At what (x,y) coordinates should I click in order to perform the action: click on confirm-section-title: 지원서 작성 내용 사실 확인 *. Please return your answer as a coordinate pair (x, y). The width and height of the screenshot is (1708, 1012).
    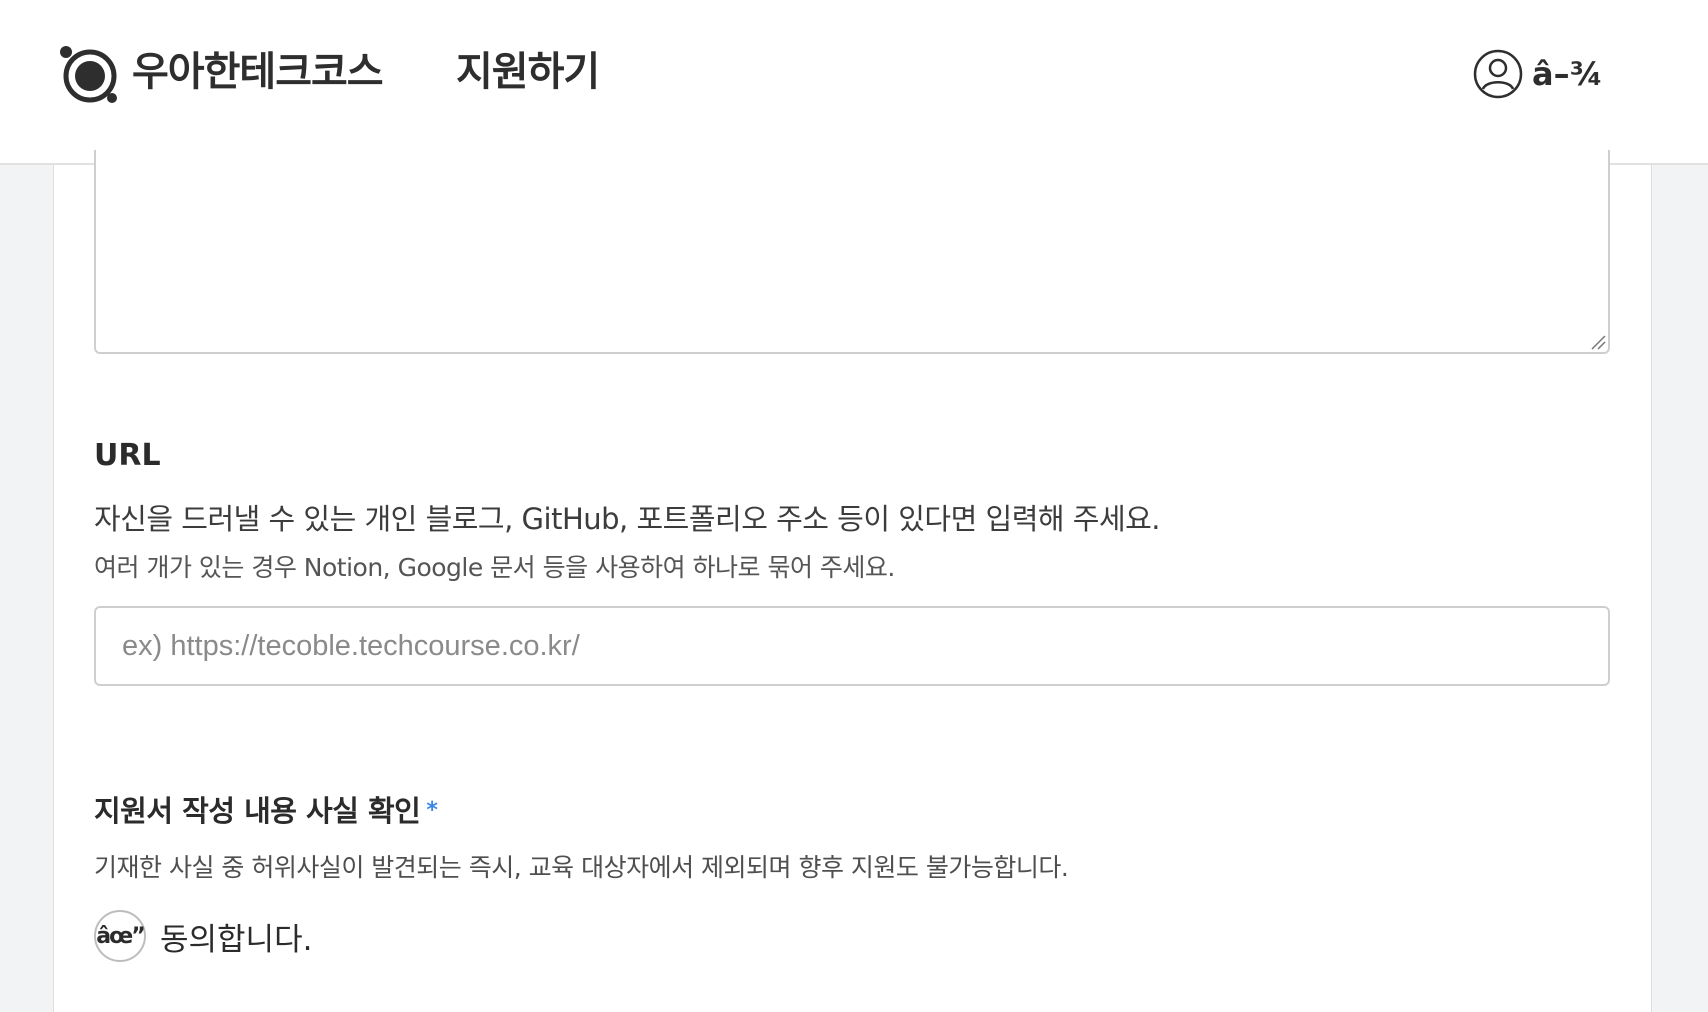
    Looking at the image, I should click on (266, 809).